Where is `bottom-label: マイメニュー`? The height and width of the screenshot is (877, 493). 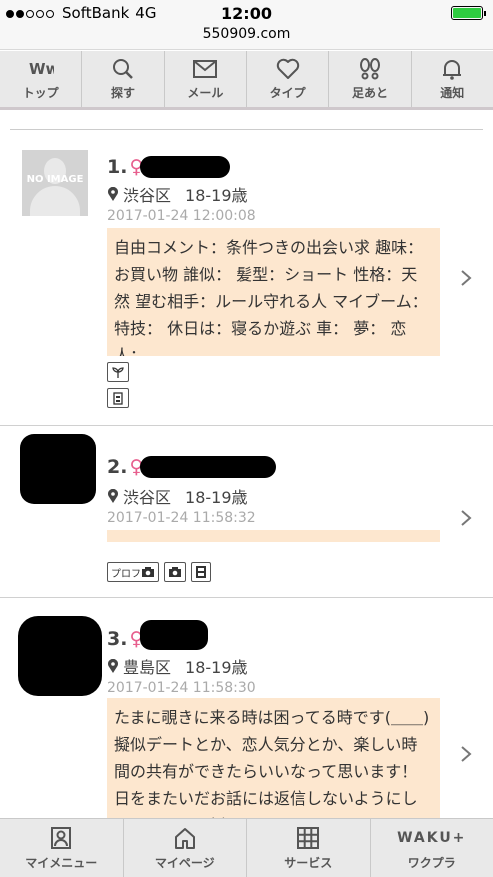
bottom-label: マイメニュー is located at coordinates (61, 862).